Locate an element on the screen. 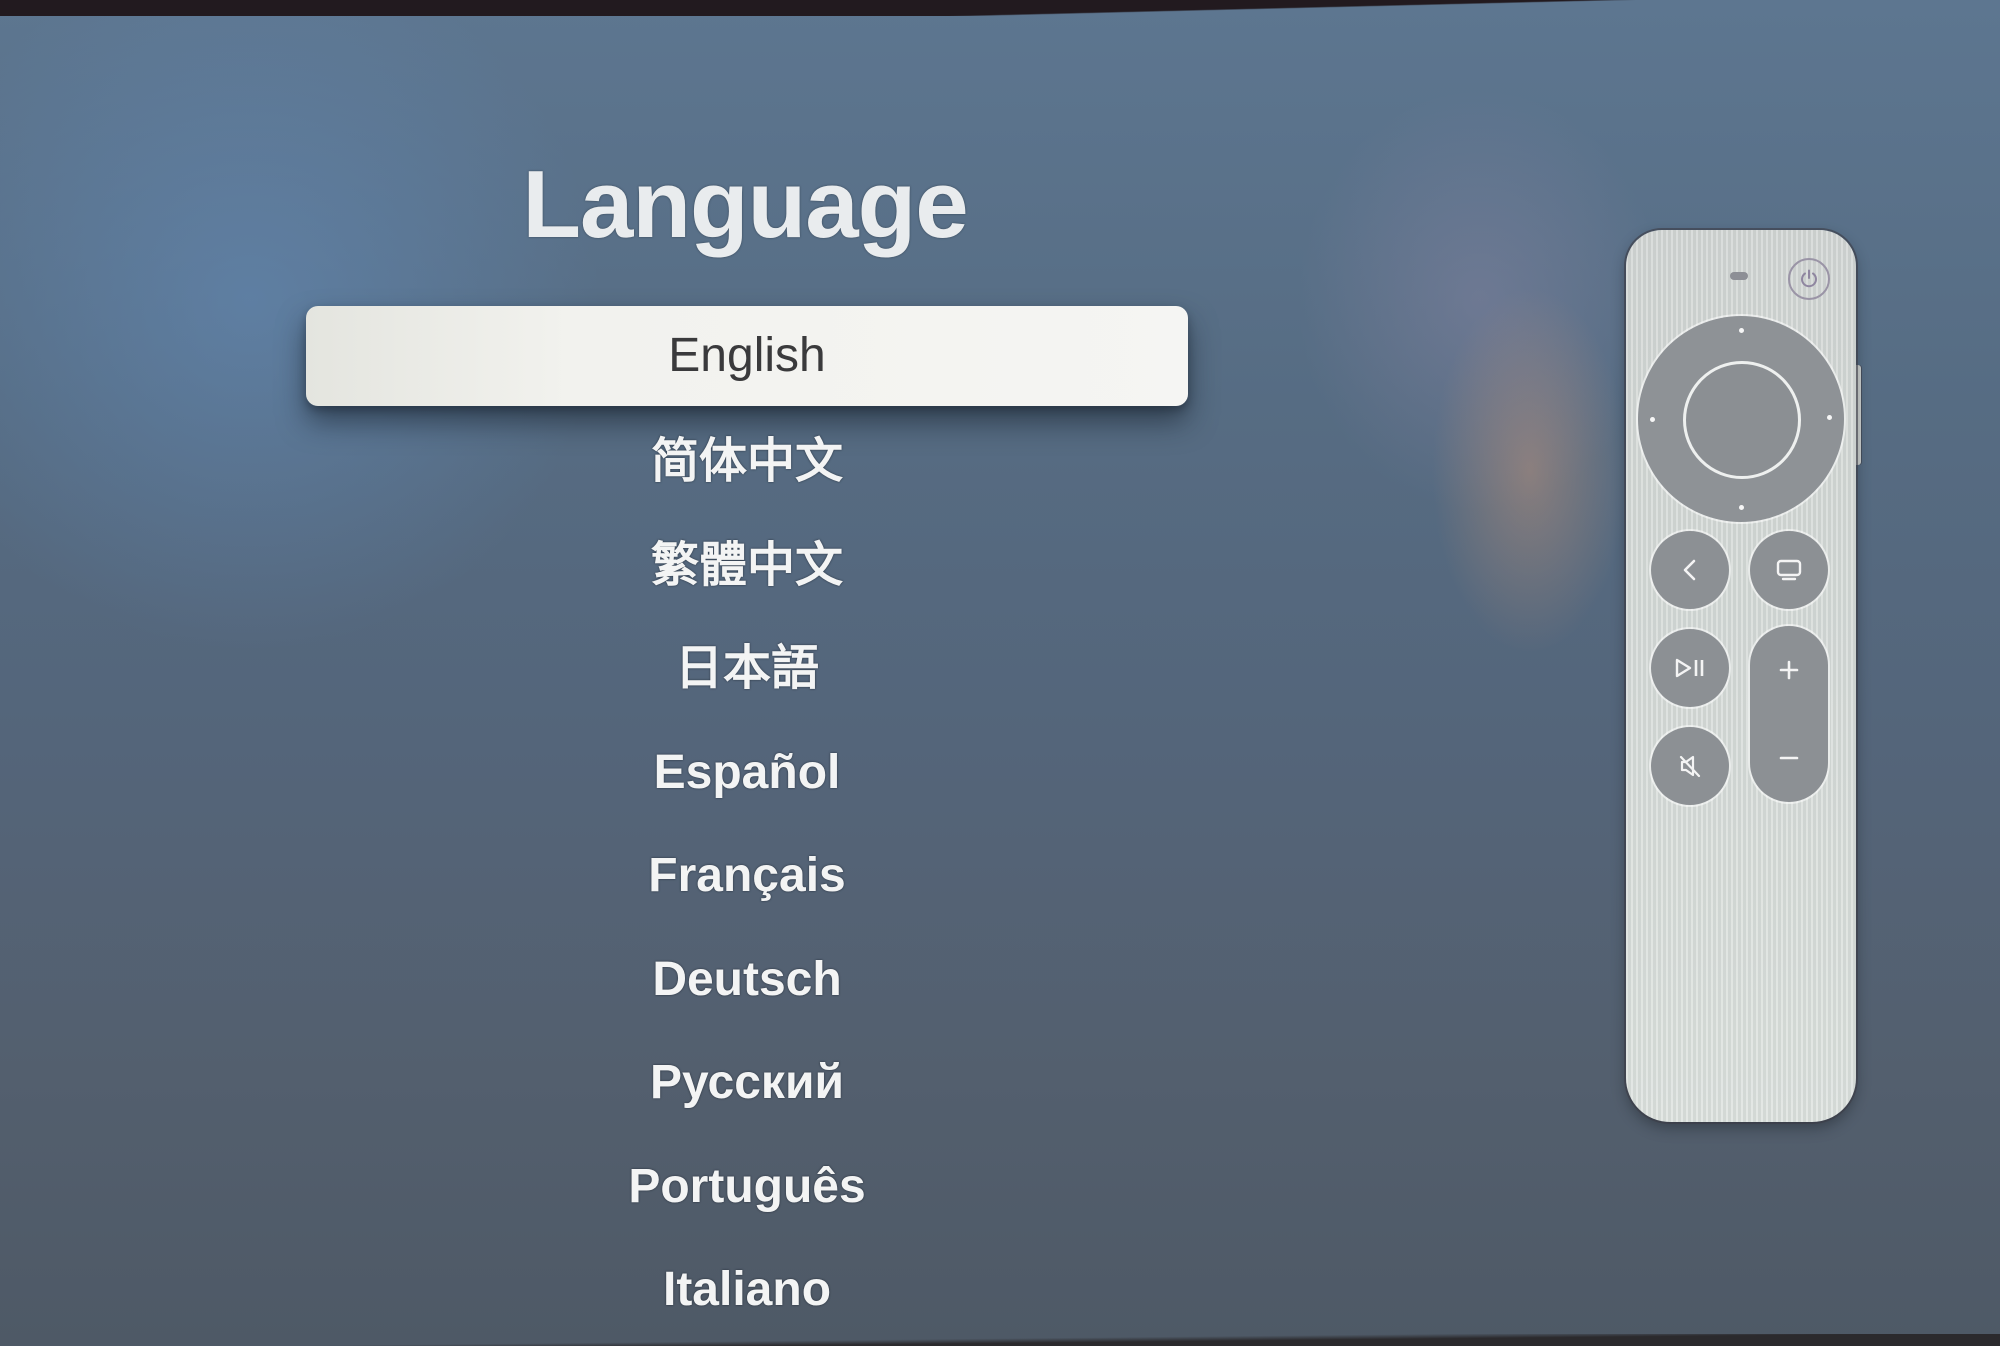  remote-clickpad is located at coordinates (1741, 419).